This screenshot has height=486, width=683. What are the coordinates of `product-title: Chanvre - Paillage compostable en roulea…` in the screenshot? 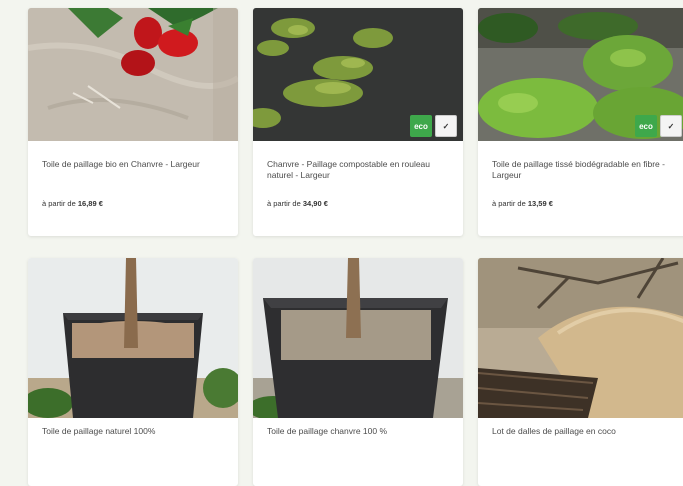 It's located at (358, 170).